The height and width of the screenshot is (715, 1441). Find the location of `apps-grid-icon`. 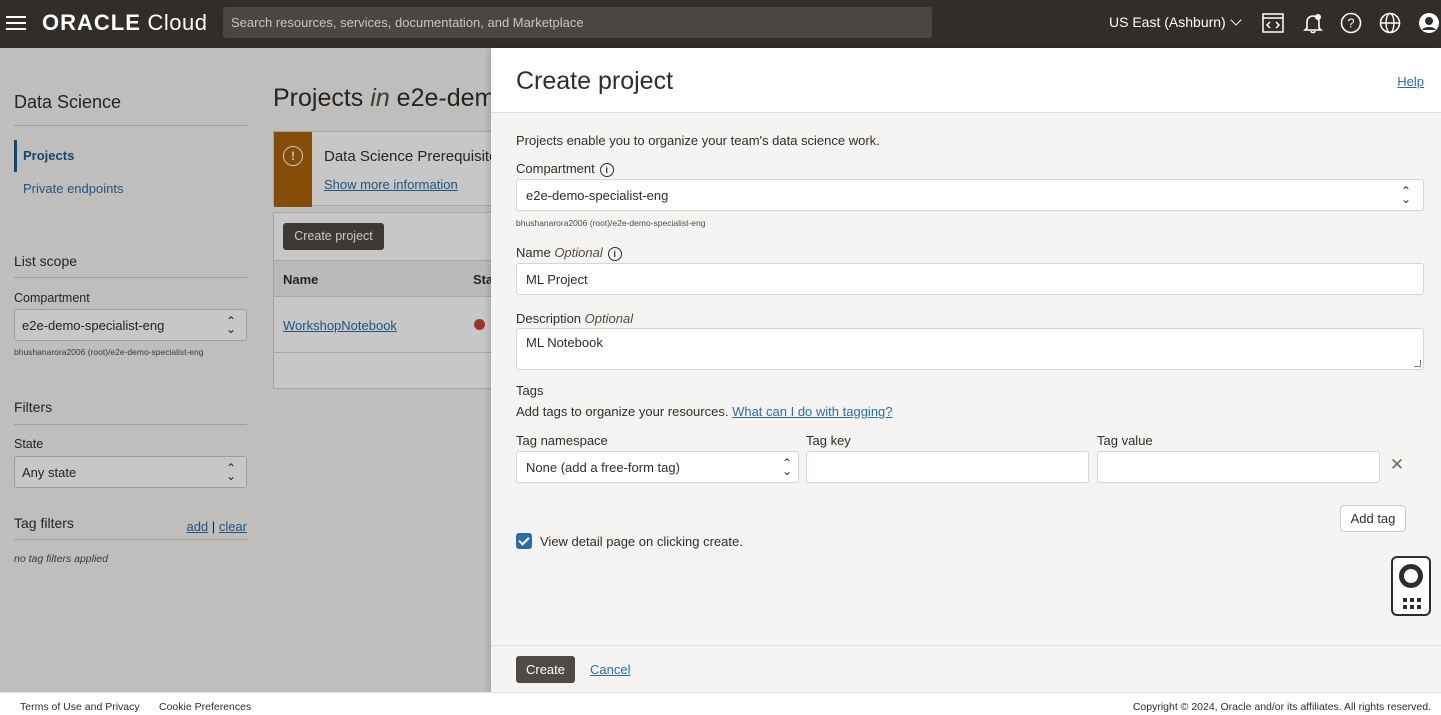

apps-grid-icon is located at coordinates (1412, 603).